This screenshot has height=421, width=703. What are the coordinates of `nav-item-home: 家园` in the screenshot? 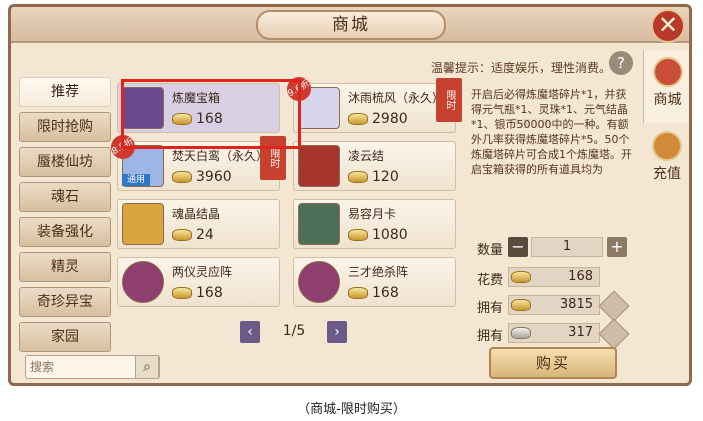 It's located at (65, 337).